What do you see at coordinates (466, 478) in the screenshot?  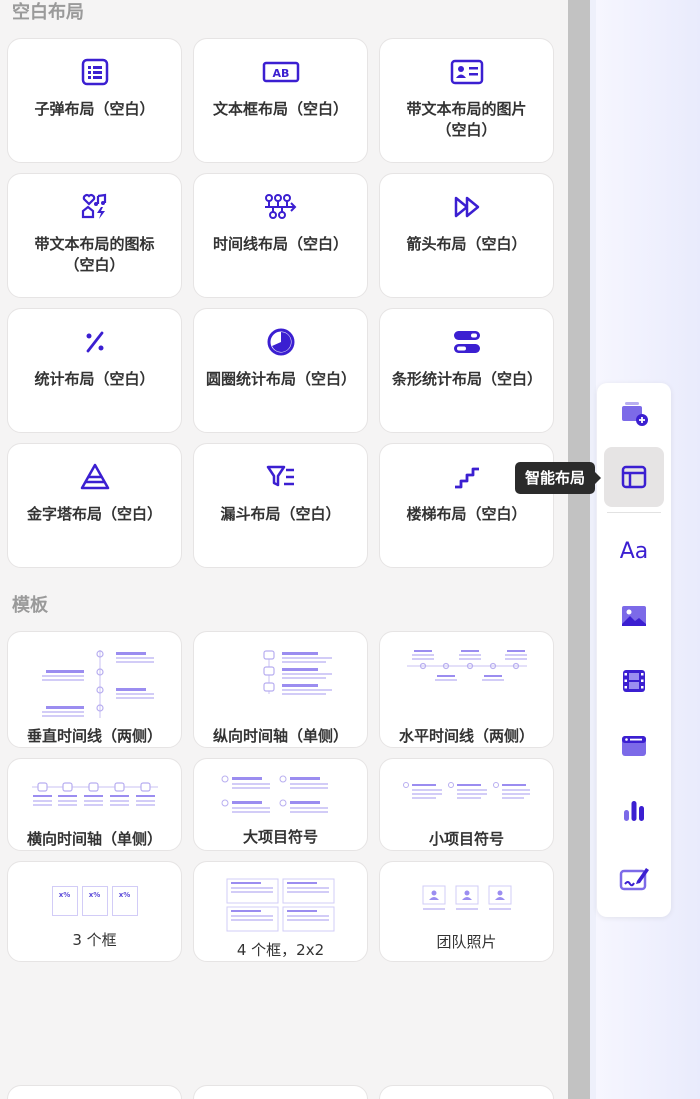 I see `stairs-icon` at bounding box center [466, 478].